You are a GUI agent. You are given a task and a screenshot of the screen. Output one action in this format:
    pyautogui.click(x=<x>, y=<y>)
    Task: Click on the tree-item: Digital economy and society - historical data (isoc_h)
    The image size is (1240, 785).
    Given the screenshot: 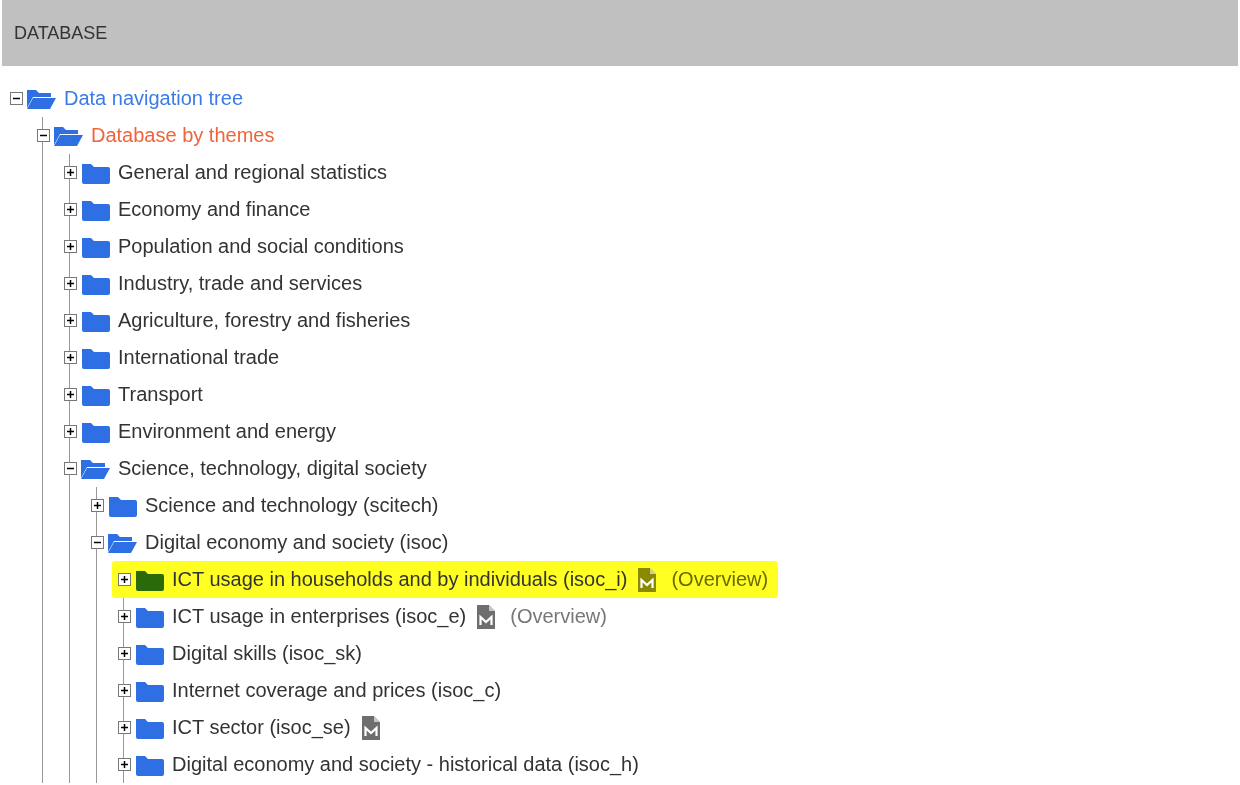 What is the action you would take?
    pyautogui.click(x=405, y=764)
    